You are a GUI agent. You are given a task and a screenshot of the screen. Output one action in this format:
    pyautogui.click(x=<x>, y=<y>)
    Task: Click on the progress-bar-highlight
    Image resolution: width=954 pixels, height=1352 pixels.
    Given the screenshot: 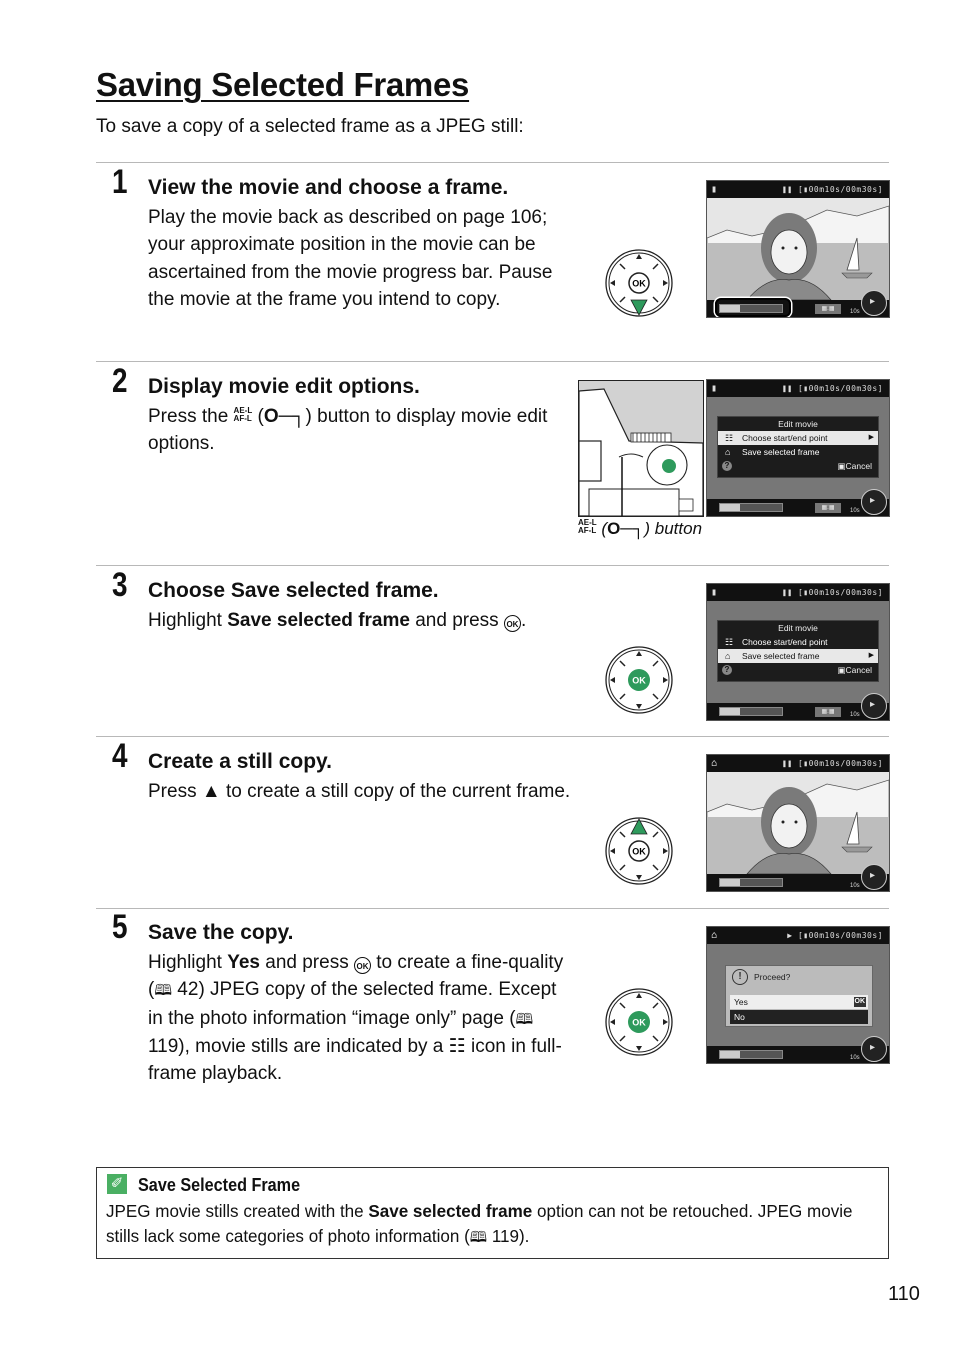 What is the action you would take?
    pyautogui.click(x=753, y=307)
    